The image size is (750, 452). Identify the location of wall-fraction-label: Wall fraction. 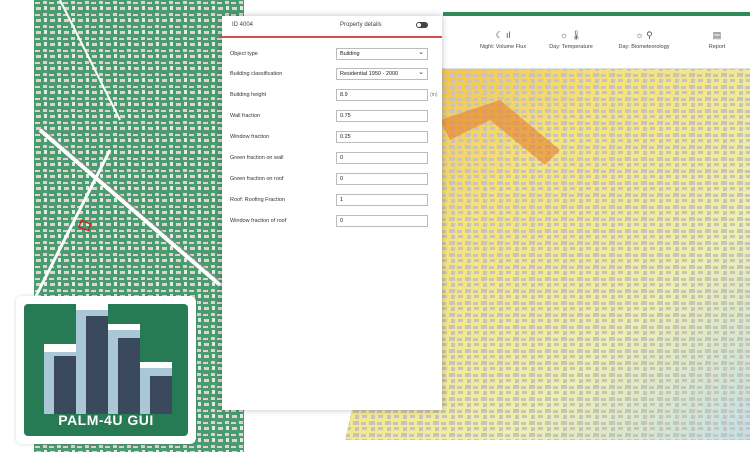
(245, 116).